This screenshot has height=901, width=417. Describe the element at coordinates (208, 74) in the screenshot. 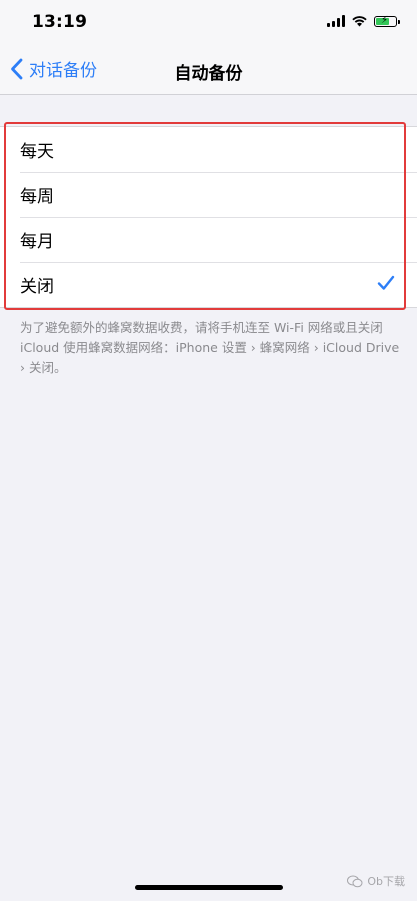

I see `page-title: 自动备份` at that location.